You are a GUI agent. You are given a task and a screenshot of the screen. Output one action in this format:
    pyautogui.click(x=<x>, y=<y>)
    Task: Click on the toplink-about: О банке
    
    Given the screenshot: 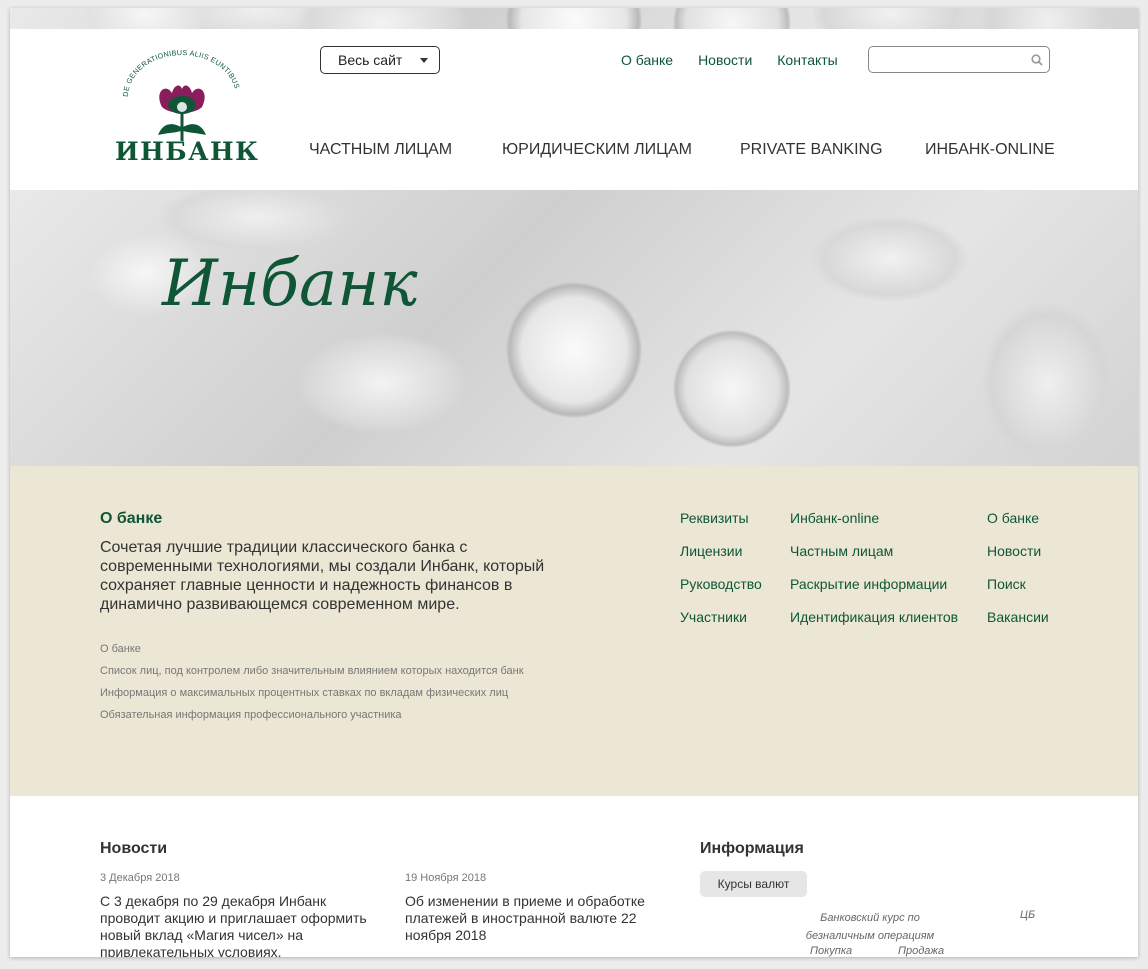 What is the action you would take?
    pyautogui.click(x=647, y=60)
    